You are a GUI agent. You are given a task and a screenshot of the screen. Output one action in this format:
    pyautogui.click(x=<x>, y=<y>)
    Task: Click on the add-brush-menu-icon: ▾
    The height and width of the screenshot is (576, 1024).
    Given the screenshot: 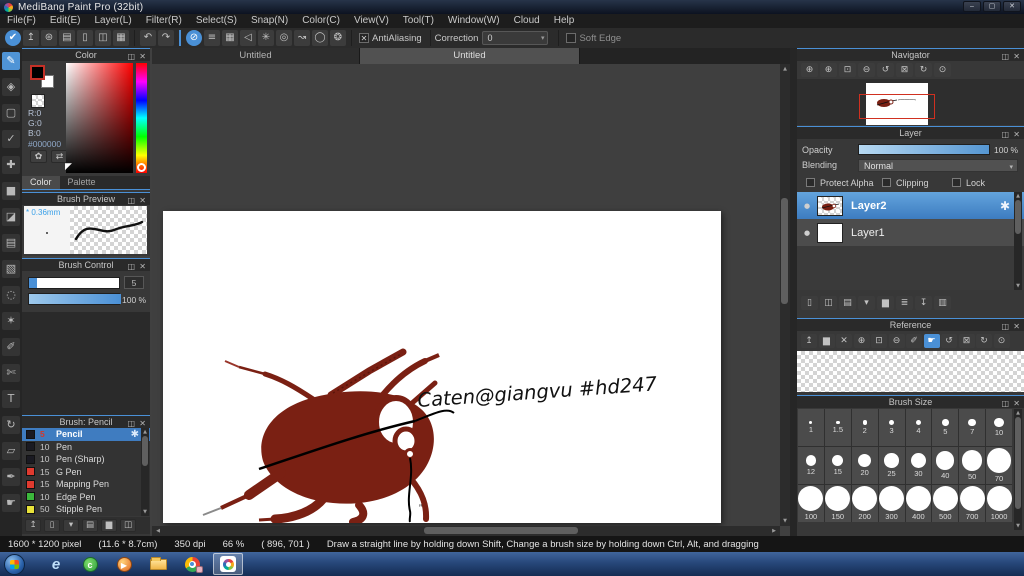 What is the action you would take?
    pyautogui.click(x=71, y=525)
    